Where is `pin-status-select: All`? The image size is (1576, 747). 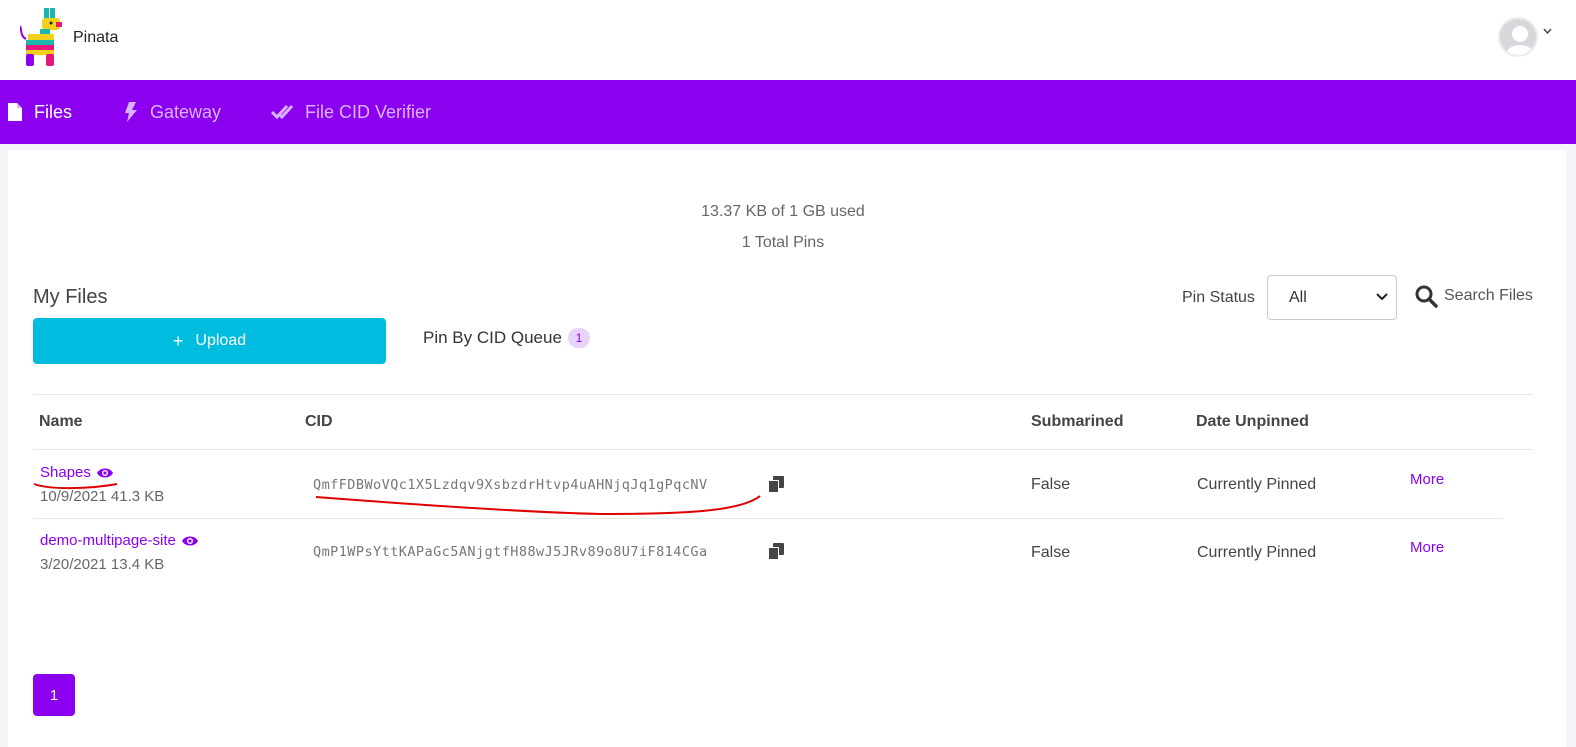
pin-status-select: All is located at coordinates (1332, 297).